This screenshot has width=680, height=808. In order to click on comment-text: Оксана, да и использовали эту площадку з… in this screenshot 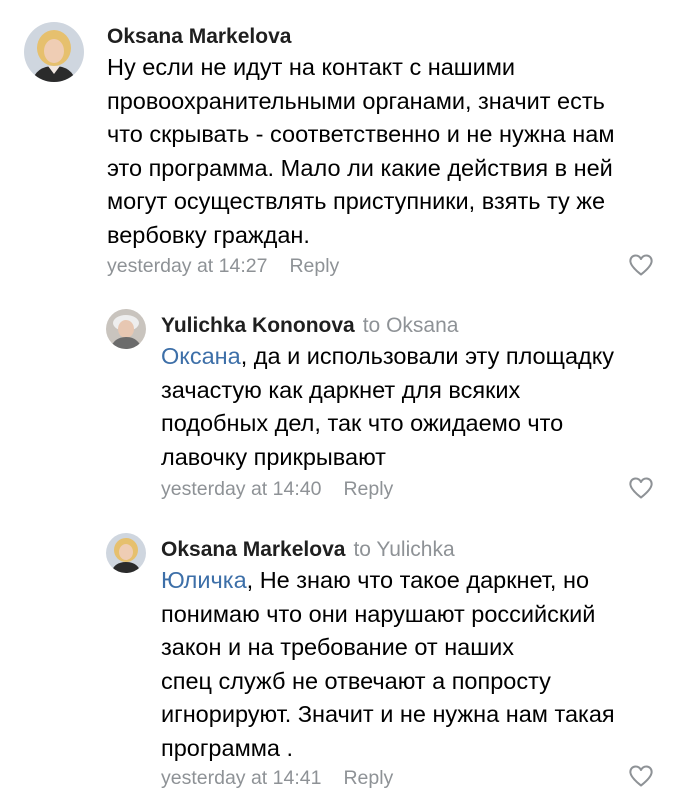, I will do `click(387, 407)`.